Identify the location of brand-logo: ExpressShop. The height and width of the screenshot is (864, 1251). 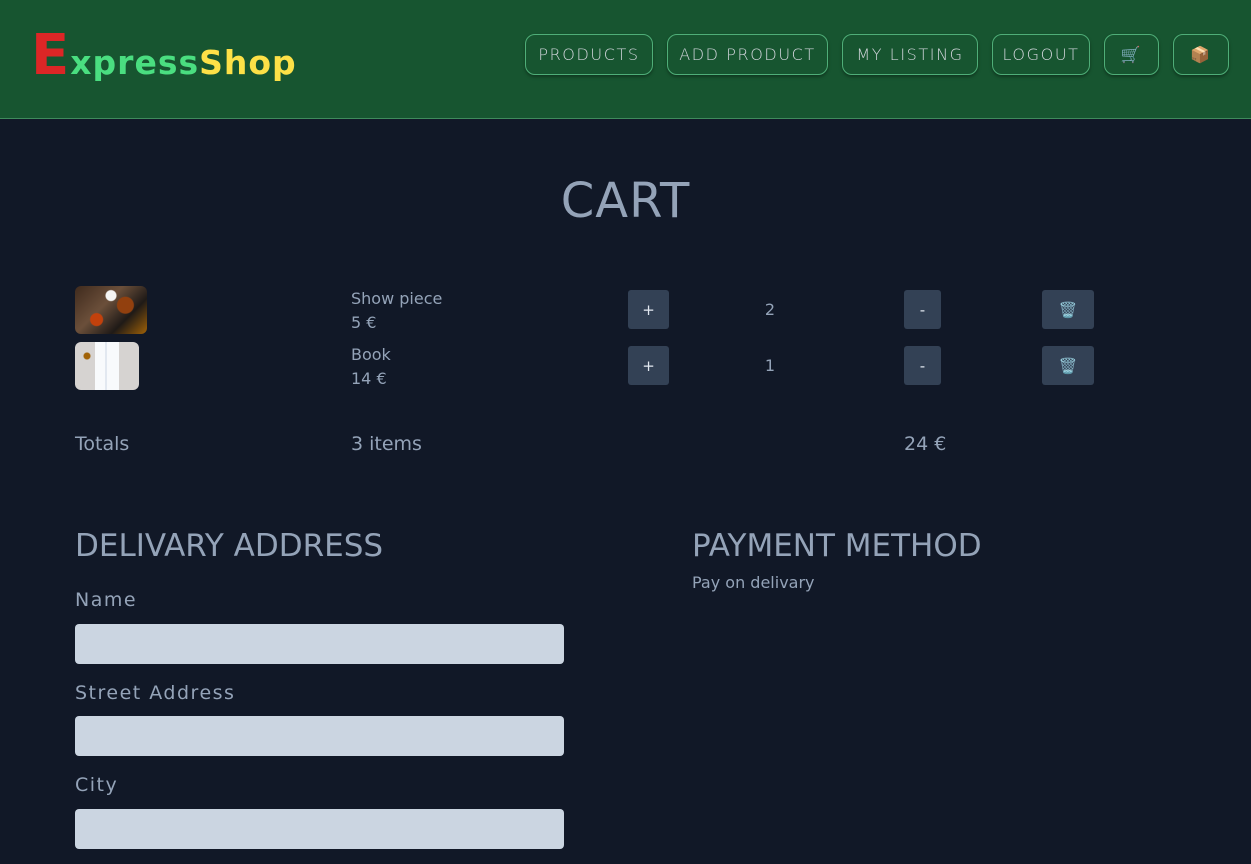
(164, 56).